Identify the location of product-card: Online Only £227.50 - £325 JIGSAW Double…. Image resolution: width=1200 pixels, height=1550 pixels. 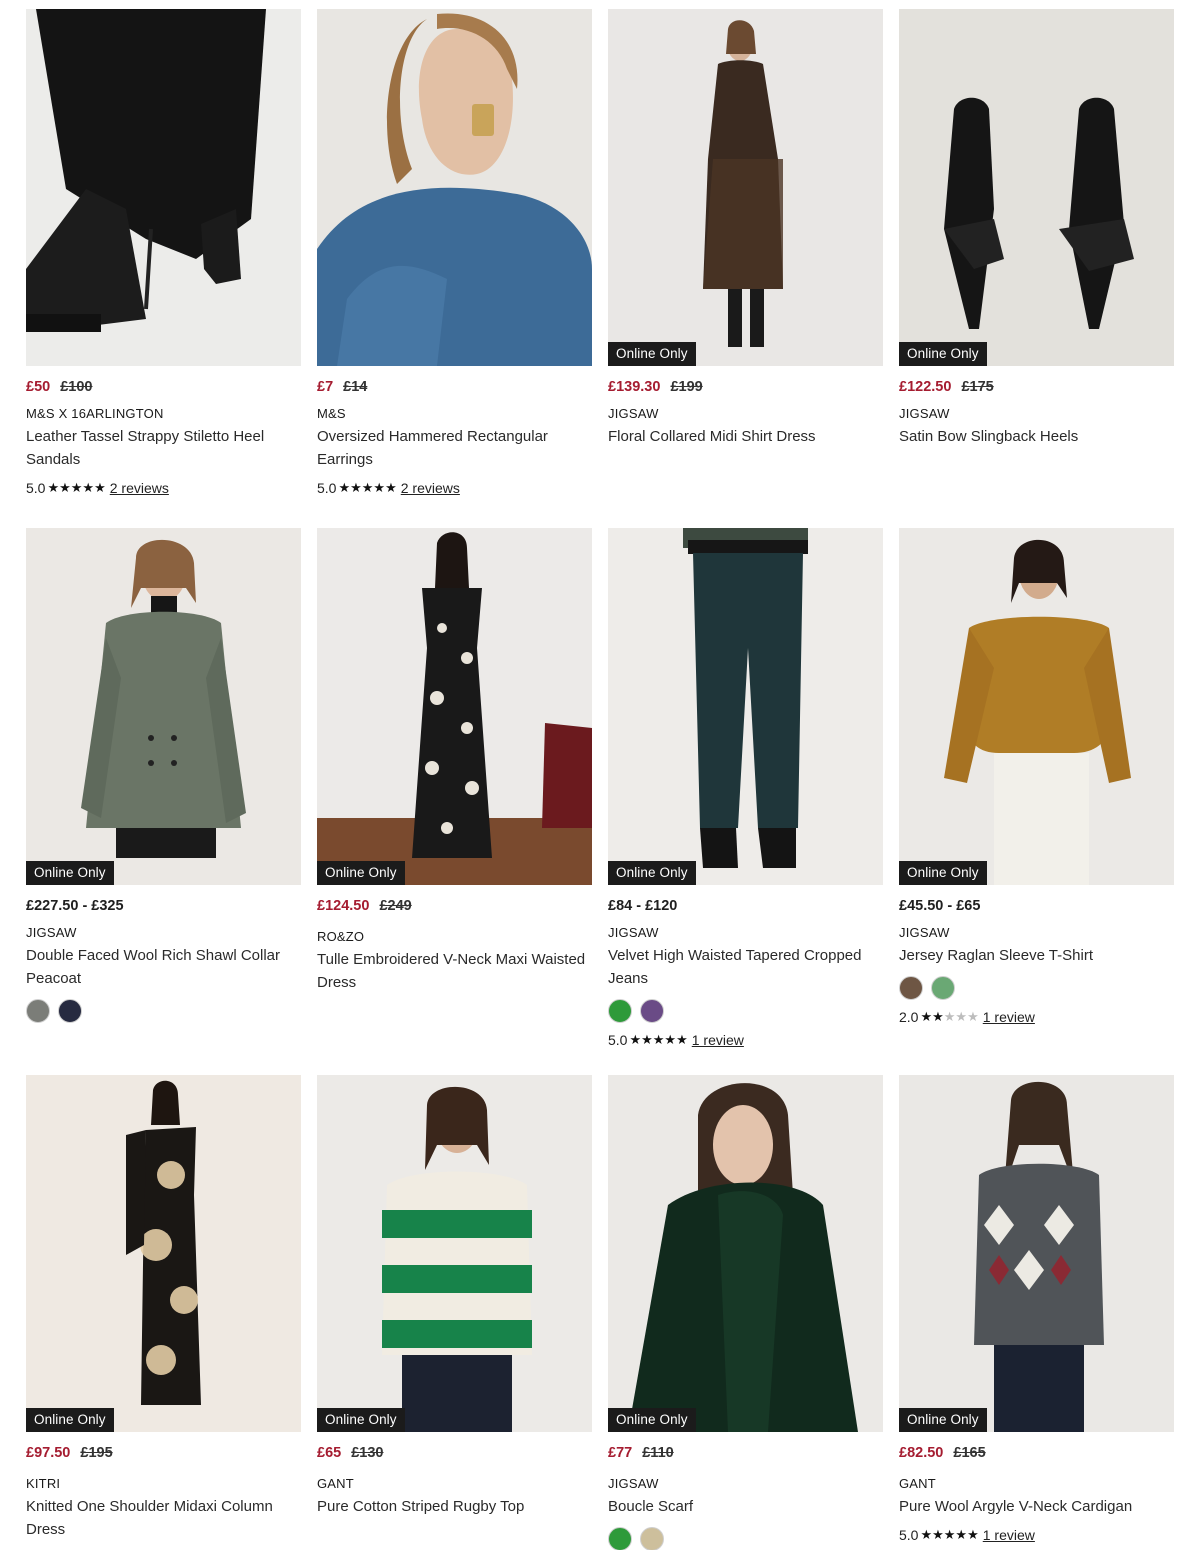
(163, 775).